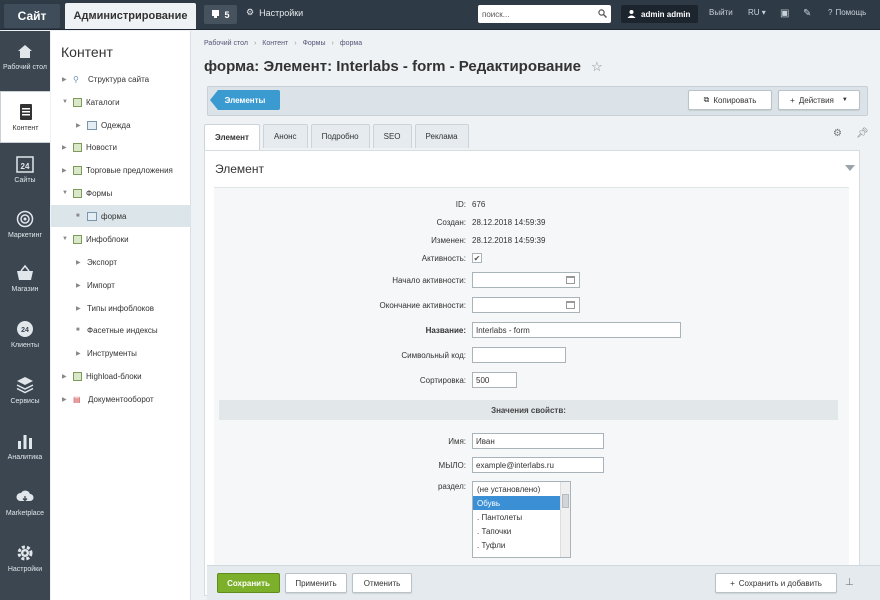 The height and width of the screenshot is (600, 880). Describe the element at coordinates (121, 353) in the screenshot. I see `menu-item-tools: ▶ Инструменты` at that location.